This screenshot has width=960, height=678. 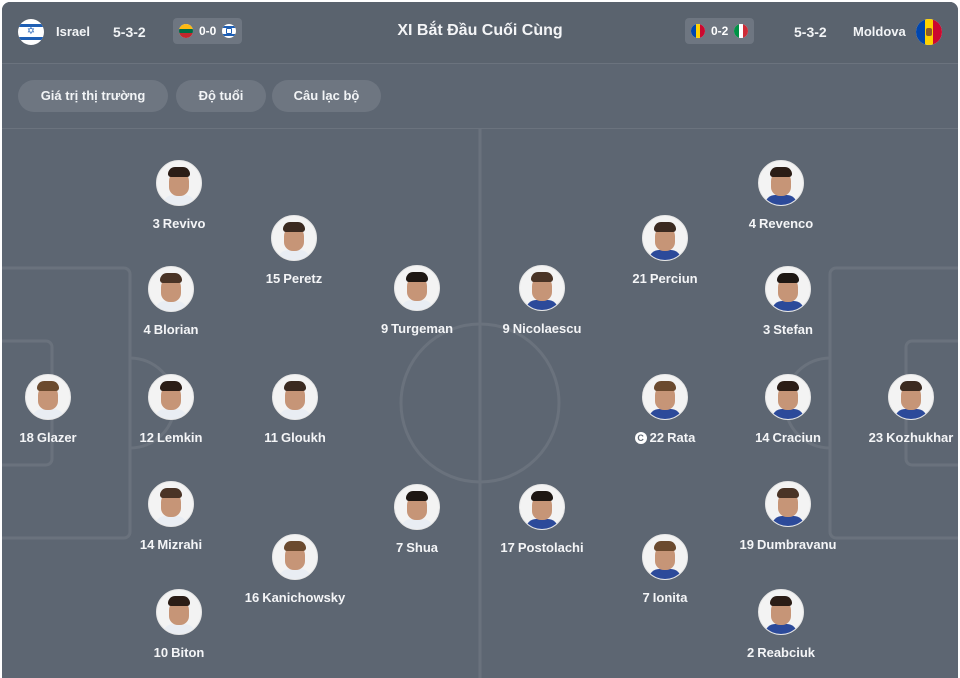 I want to click on player-name: Revenco, so click(x=786, y=223).